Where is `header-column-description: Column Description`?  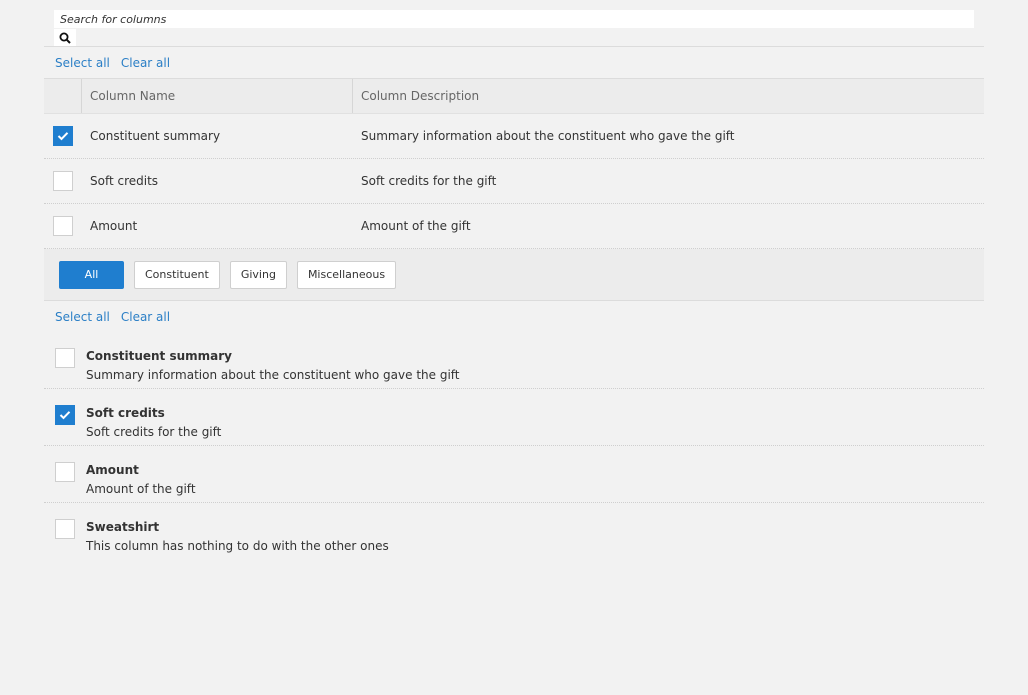 header-column-description: Column Description is located at coordinates (668, 96).